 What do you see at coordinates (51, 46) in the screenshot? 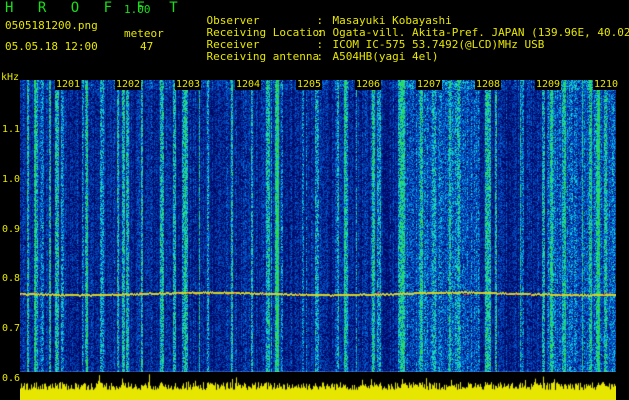
I see `datetime-label: 05.05.18 12:00` at bounding box center [51, 46].